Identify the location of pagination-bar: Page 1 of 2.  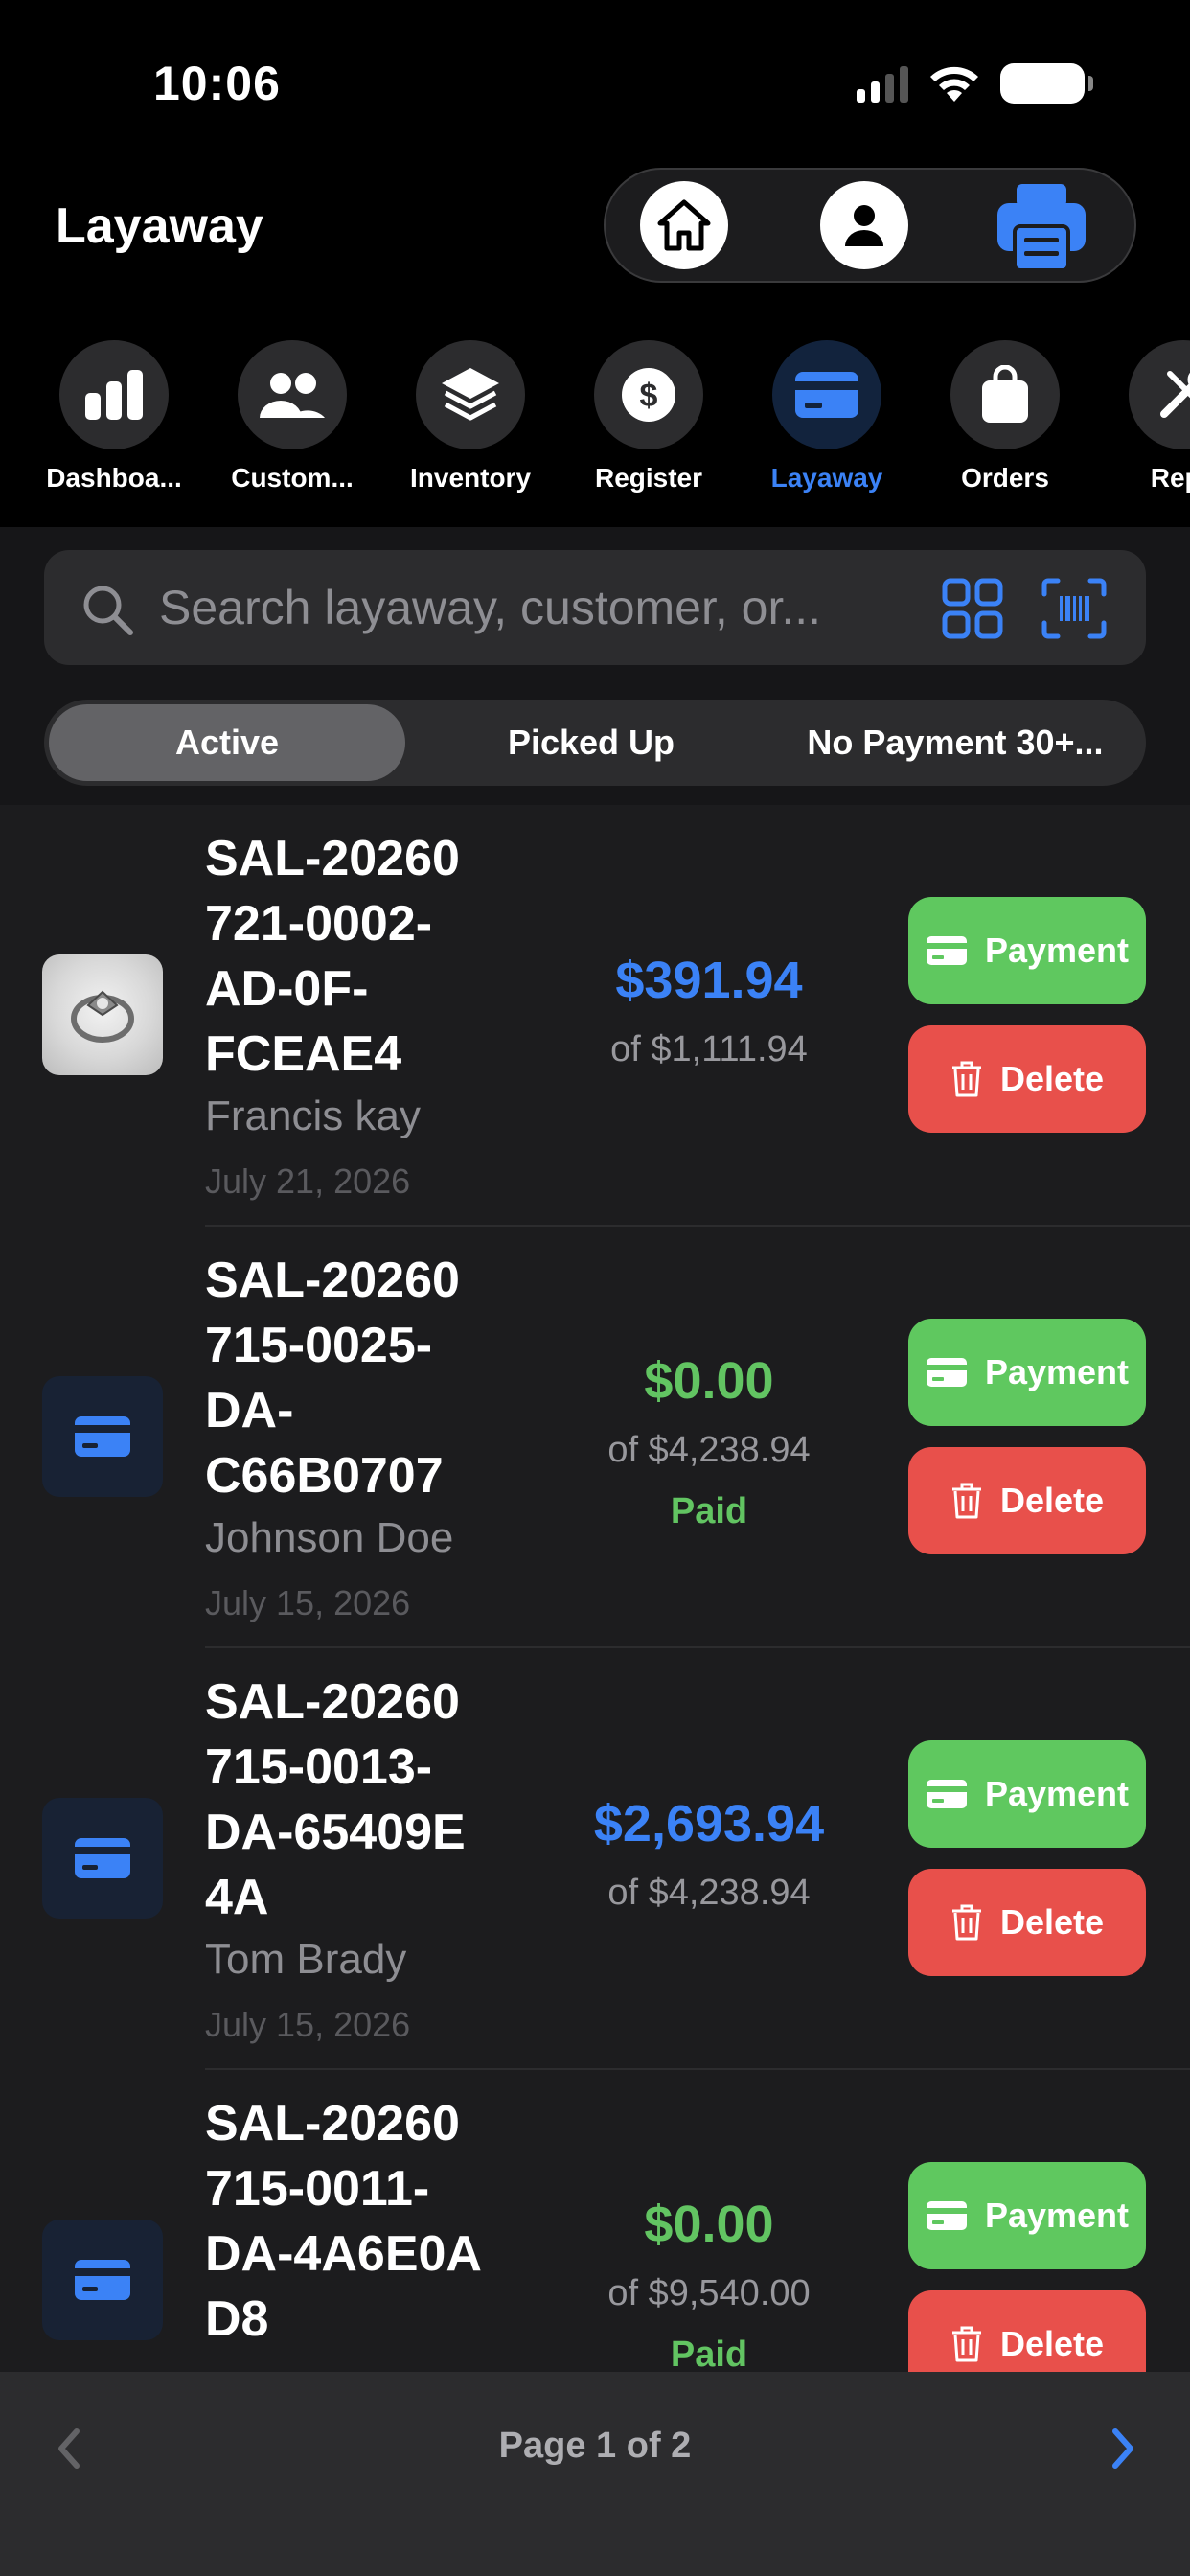
(595, 2474).